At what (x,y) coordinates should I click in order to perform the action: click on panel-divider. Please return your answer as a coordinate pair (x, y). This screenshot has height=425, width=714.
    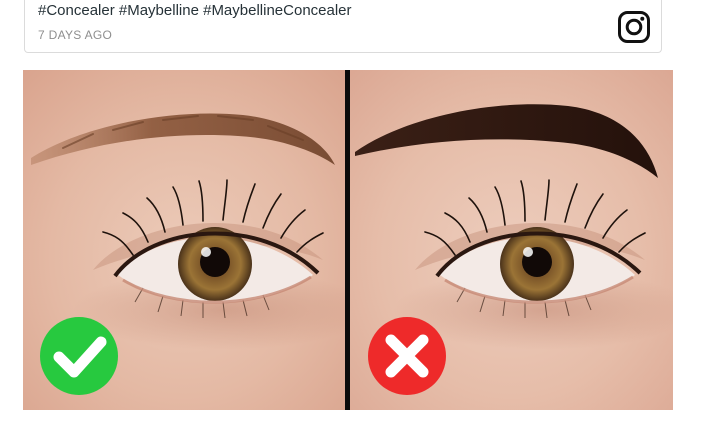
    Looking at the image, I should click on (347, 240).